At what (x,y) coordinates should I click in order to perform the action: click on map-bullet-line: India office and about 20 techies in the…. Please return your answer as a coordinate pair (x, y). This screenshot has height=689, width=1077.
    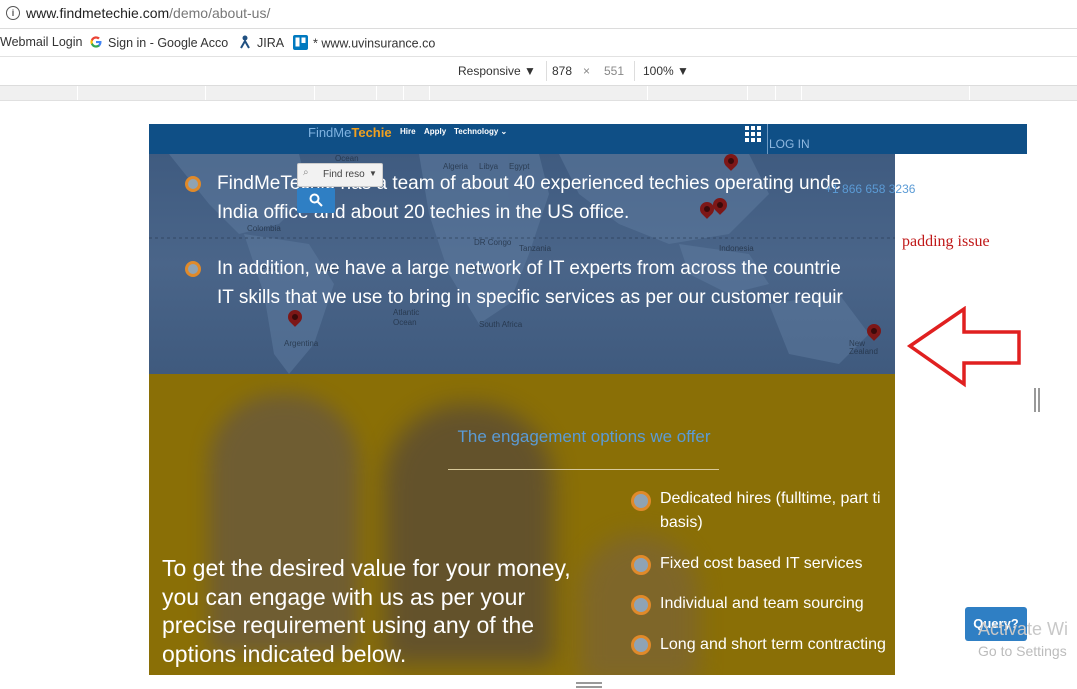
    Looking at the image, I should click on (423, 212).